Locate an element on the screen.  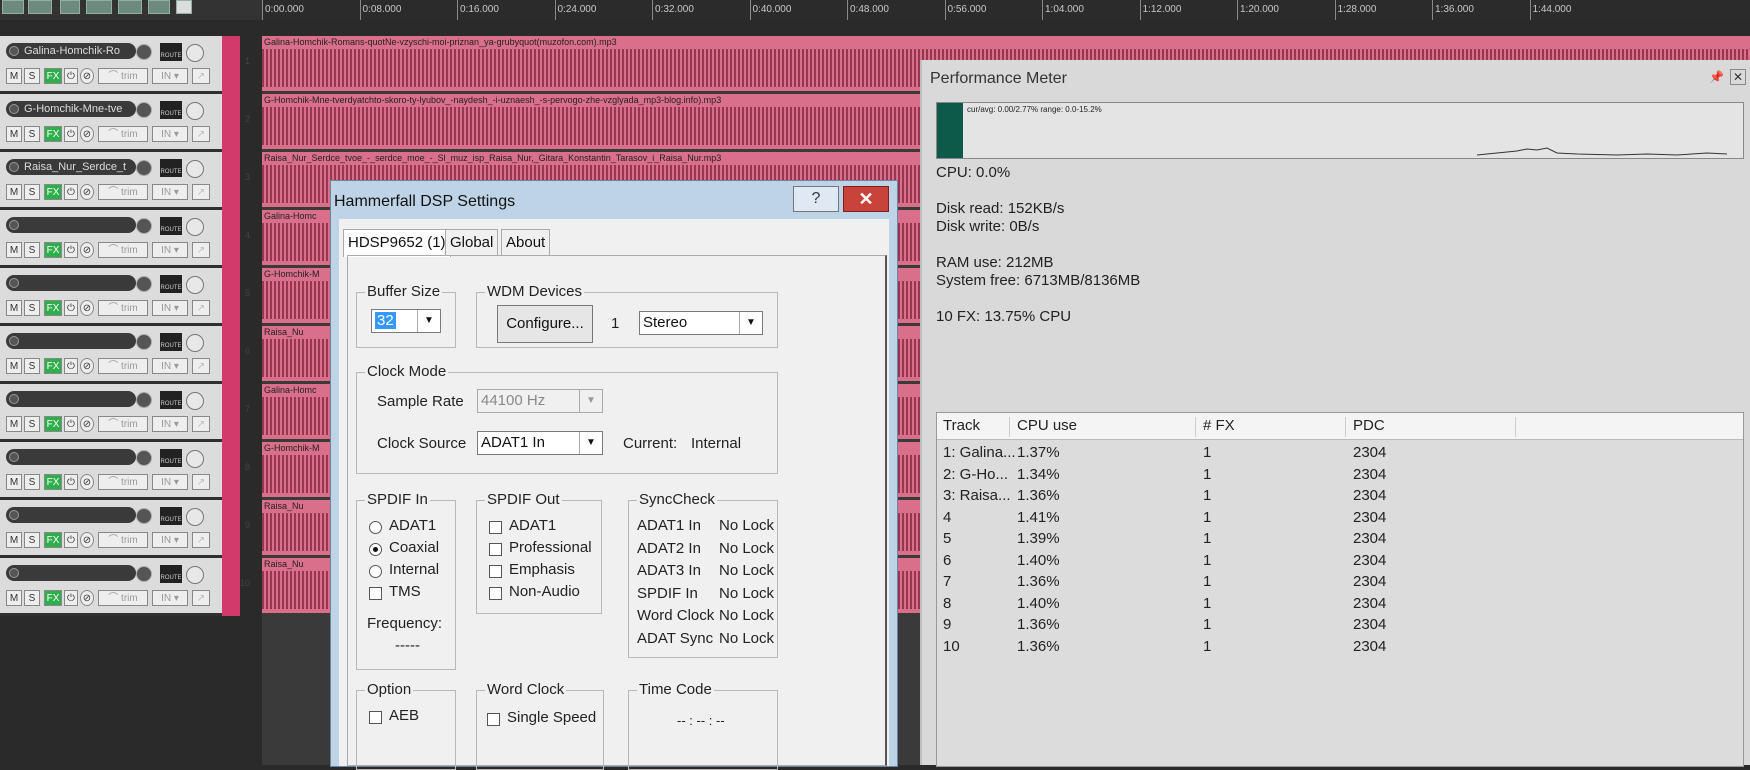
track-header: ROUTE M S FX ⏻ ⊘ ⌒ trim IN ▾ ↗ 6 is located at coordinates (125, 354).